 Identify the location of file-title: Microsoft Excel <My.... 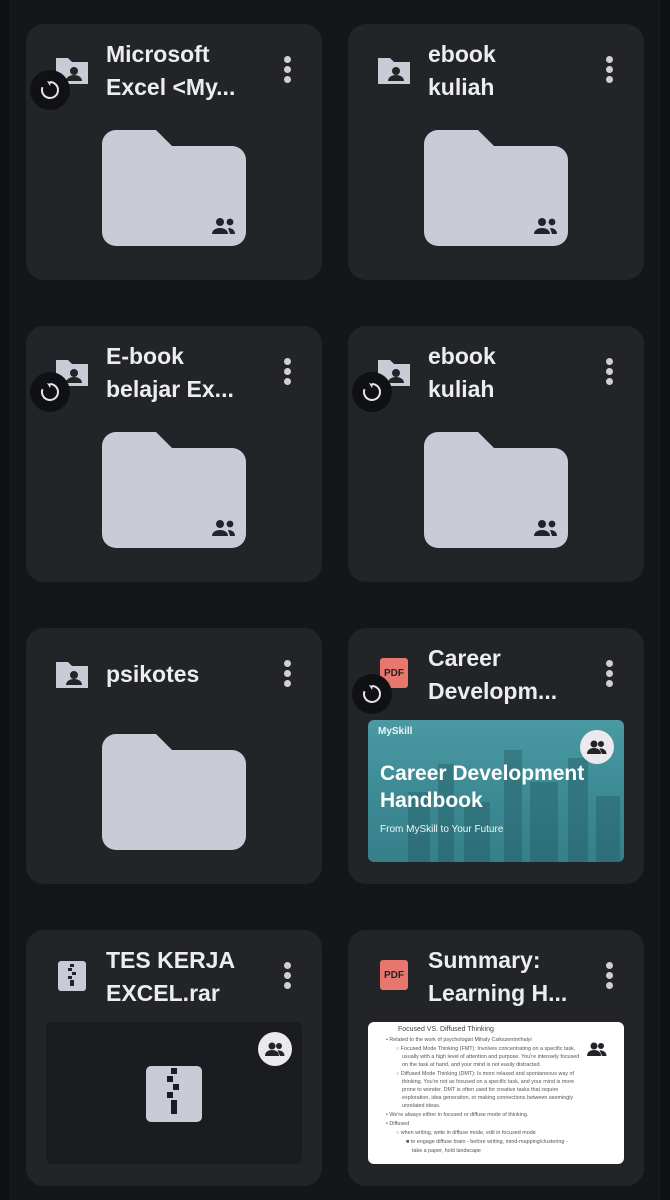
(171, 70).